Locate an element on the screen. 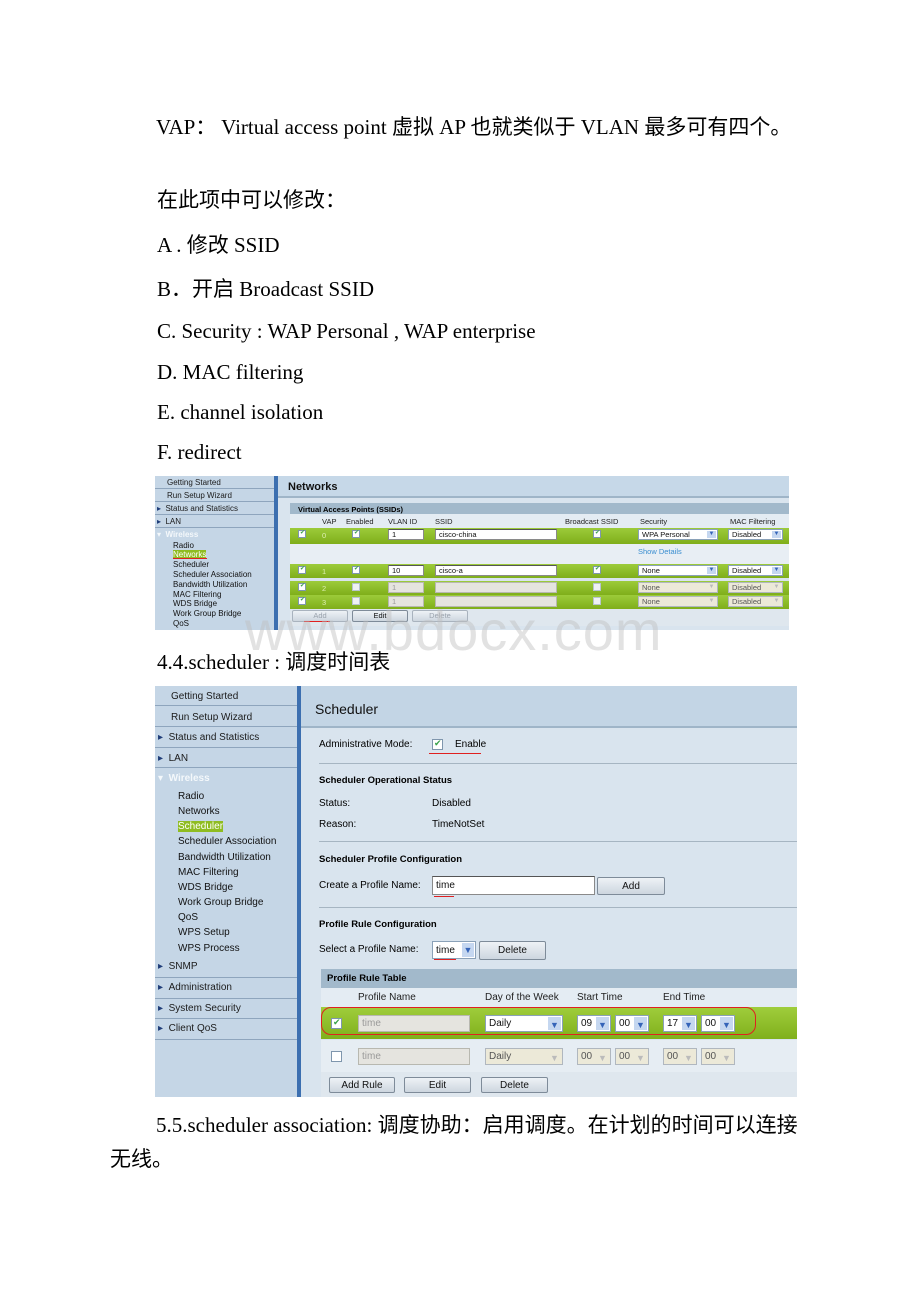 This screenshot has height=1302, width=920. ssid-input is located at coordinates (496, 587).